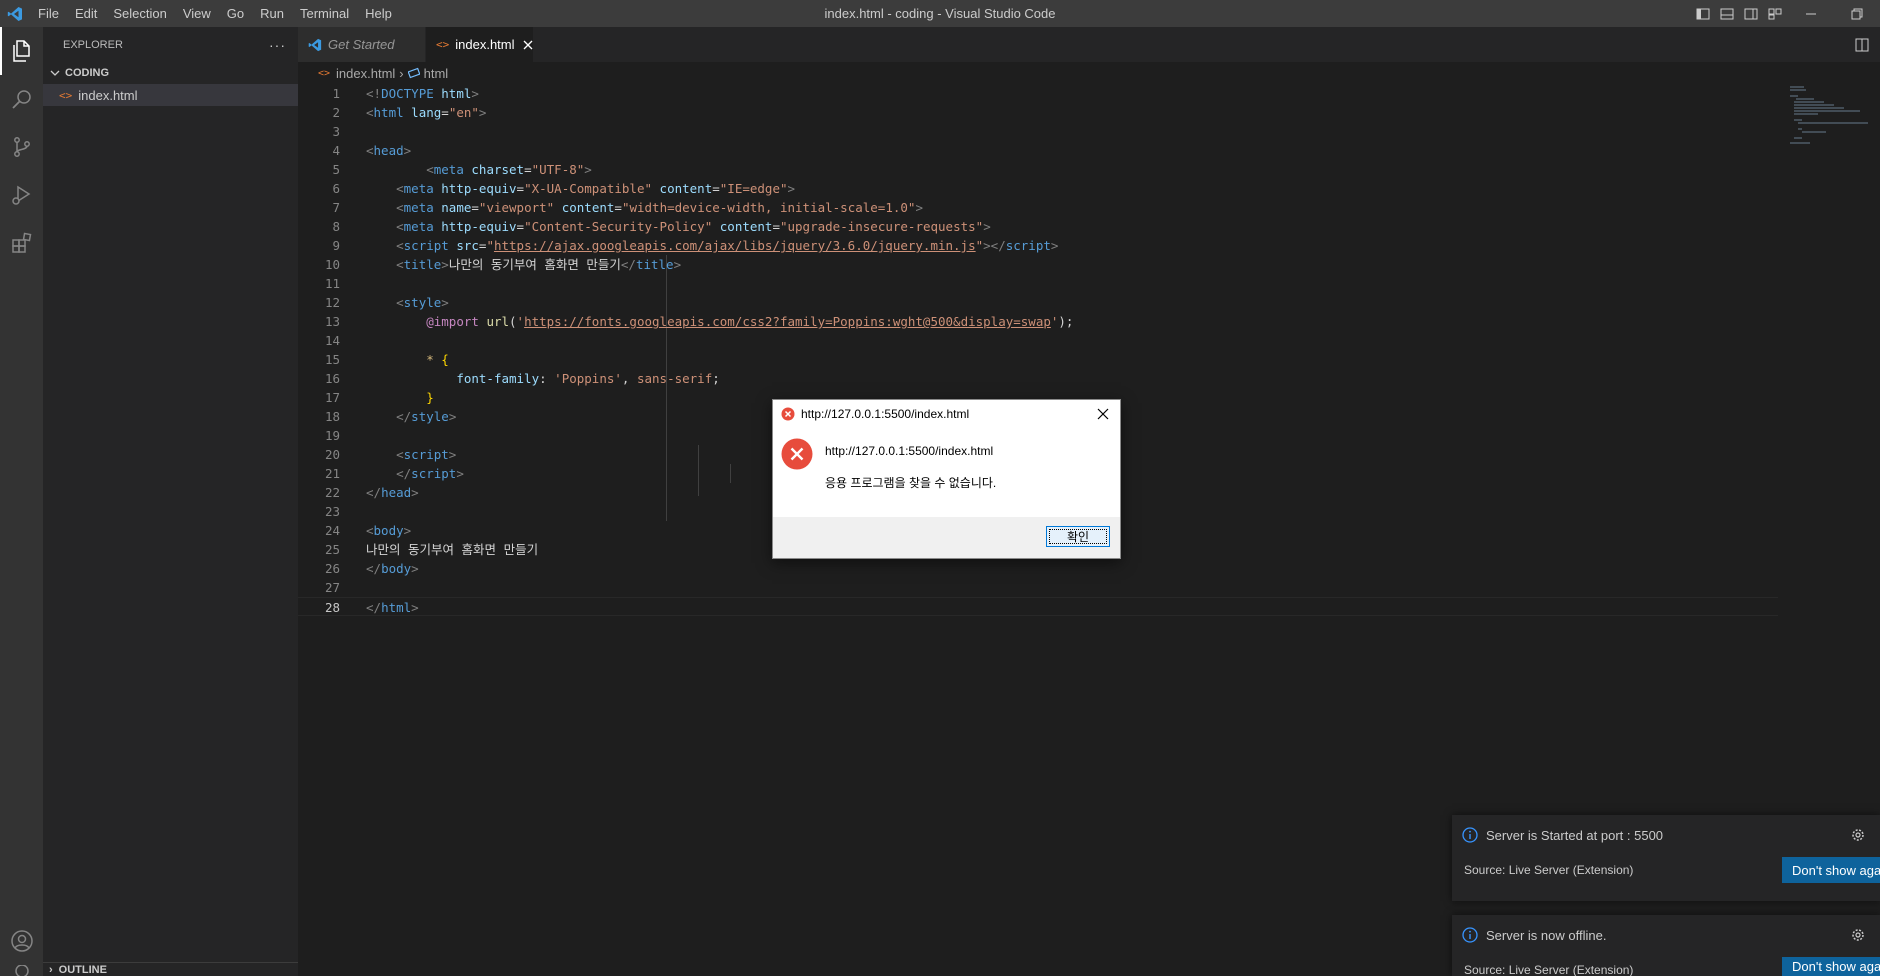 The height and width of the screenshot is (976, 1880). Describe the element at coordinates (539, 264) in the screenshot. I see `code-text: <title>나만의 동기부여 홈화면 만들기</title>` at that location.